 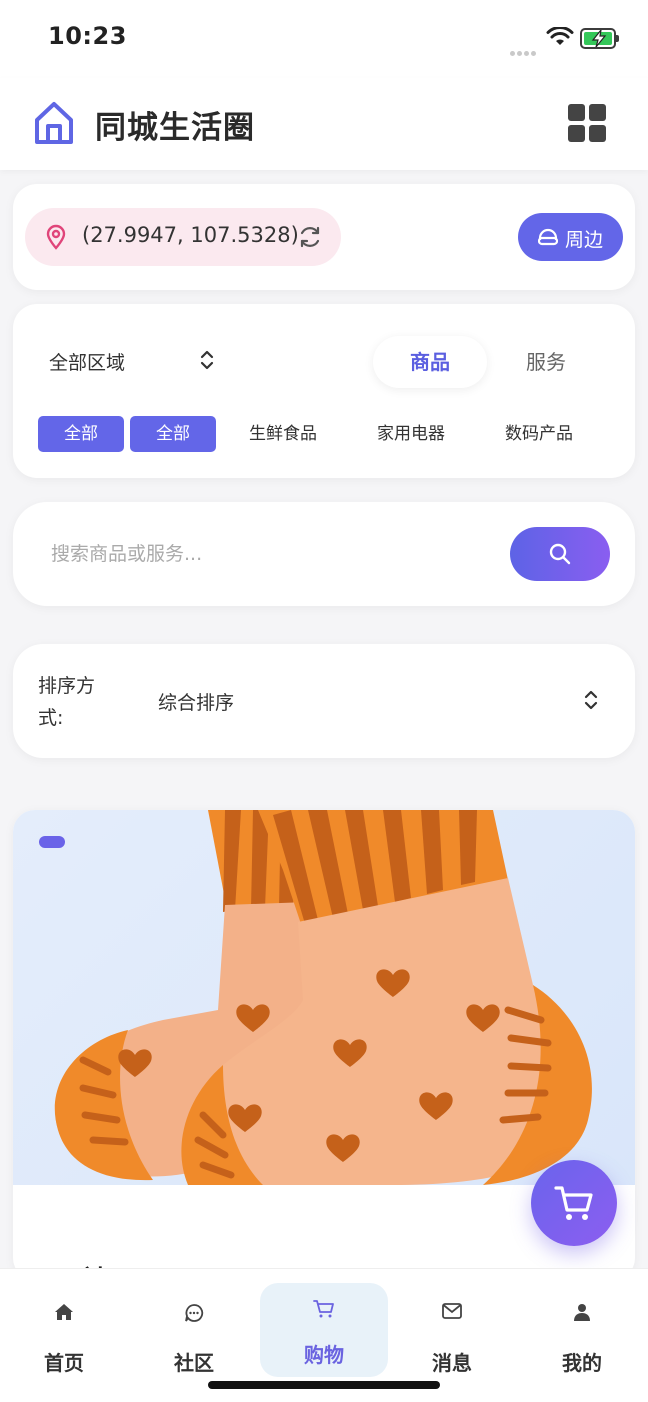 I want to click on status-bar: 10:23, so click(x=324, y=39).